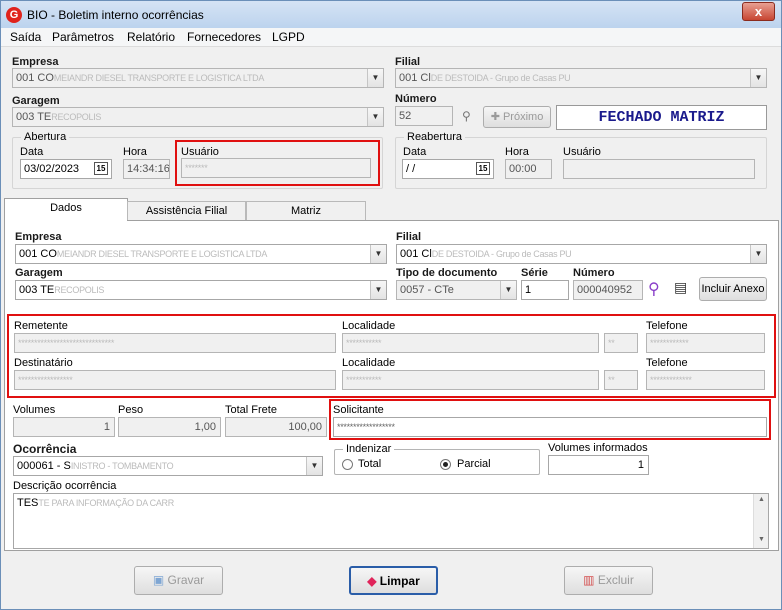  Describe the element at coordinates (572, 220) in the screenshot. I see `tab-line` at that location.